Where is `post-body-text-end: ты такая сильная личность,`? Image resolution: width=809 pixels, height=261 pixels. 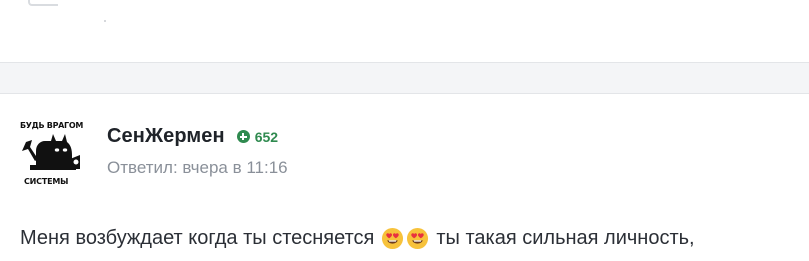
post-body-text-end: ты такая сильная личность, is located at coordinates (565, 238).